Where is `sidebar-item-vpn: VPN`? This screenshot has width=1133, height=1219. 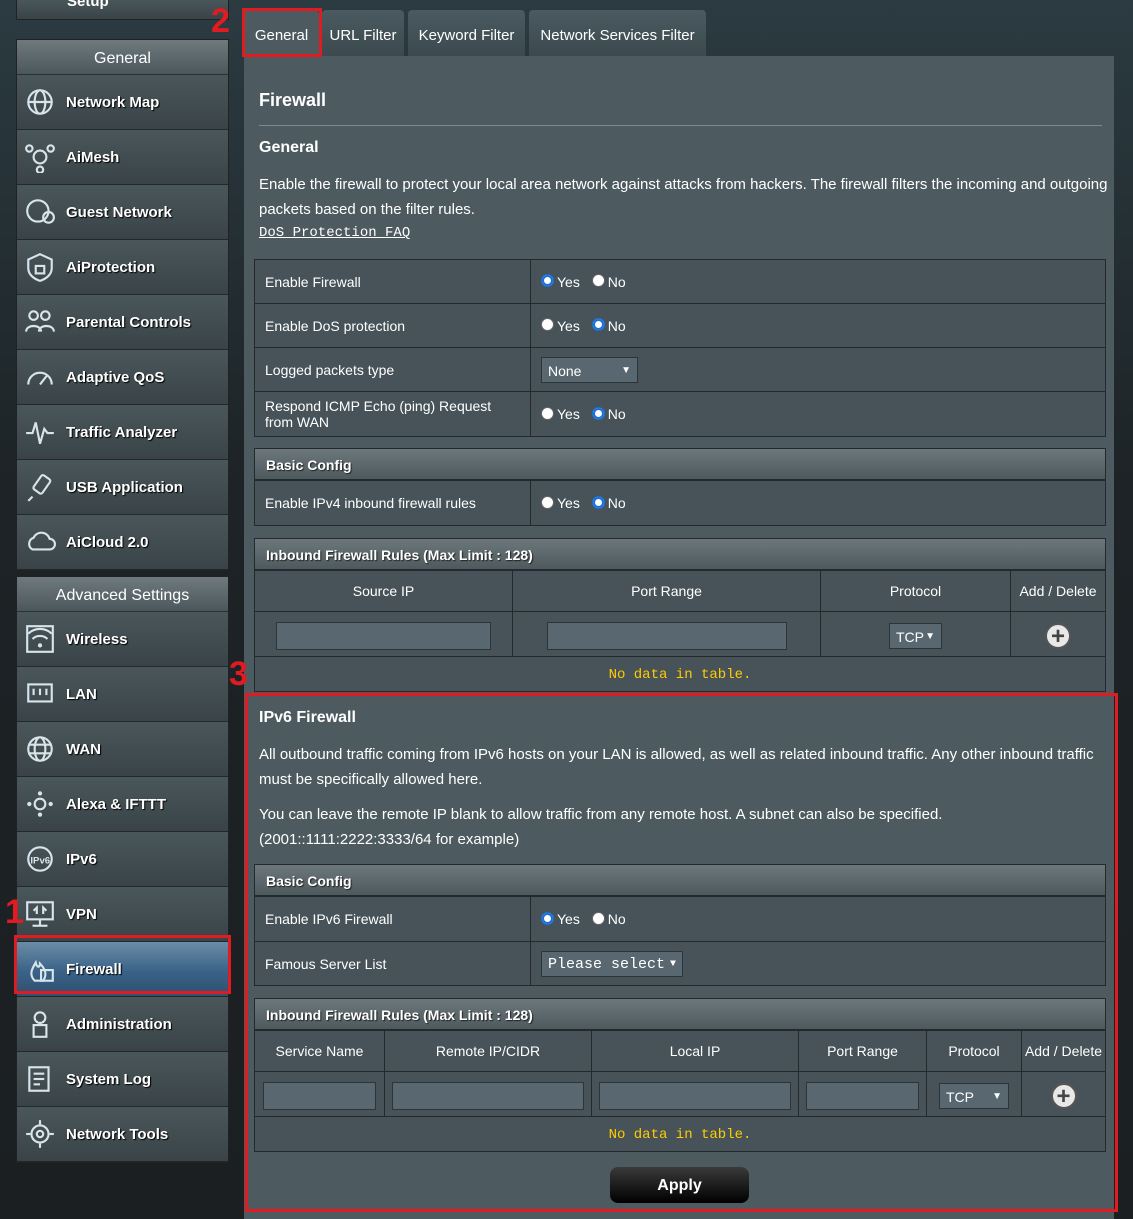 sidebar-item-vpn: VPN is located at coordinates (122, 914).